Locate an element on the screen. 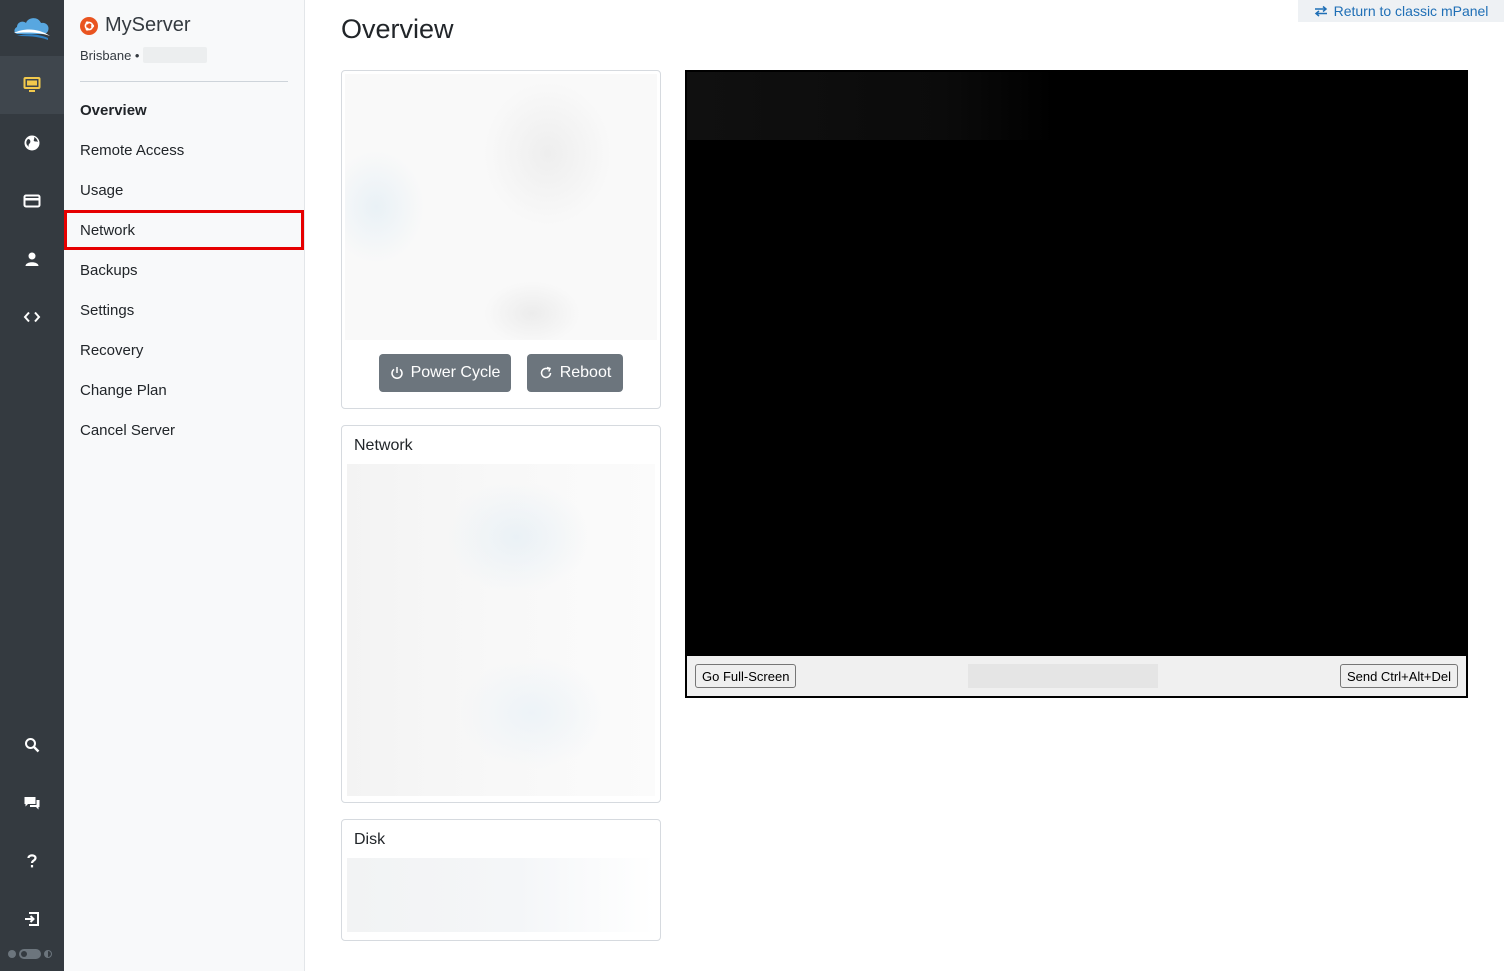  nav-item-cancel-server: Cancel Server is located at coordinates (184, 430).